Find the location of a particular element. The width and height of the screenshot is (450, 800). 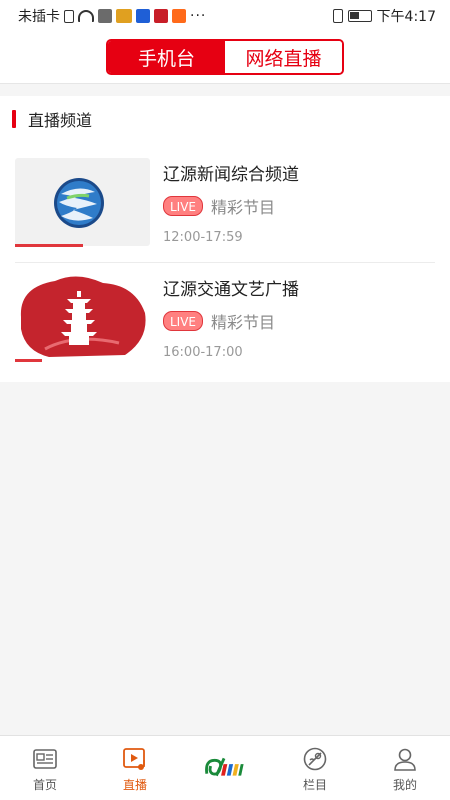

news-icon is located at coordinates (45, 759).